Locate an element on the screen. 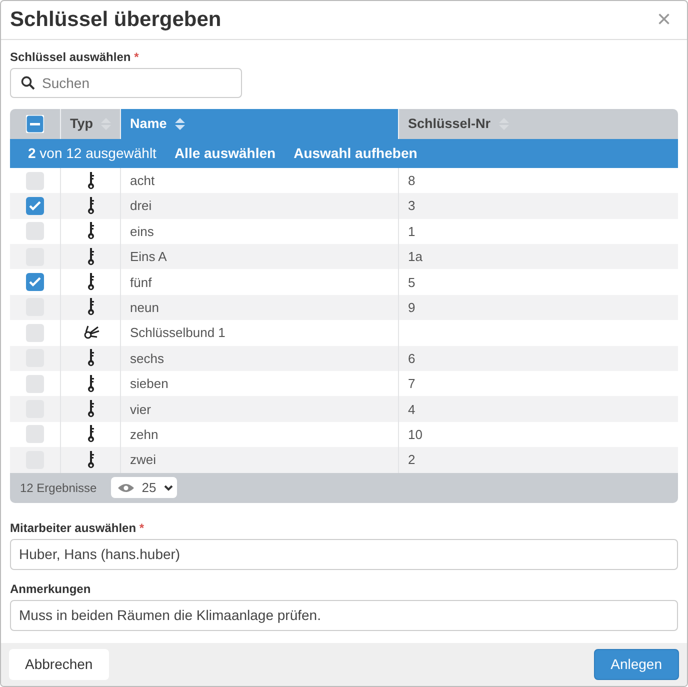  table-cell: fünf is located at coordinates (141, 282).